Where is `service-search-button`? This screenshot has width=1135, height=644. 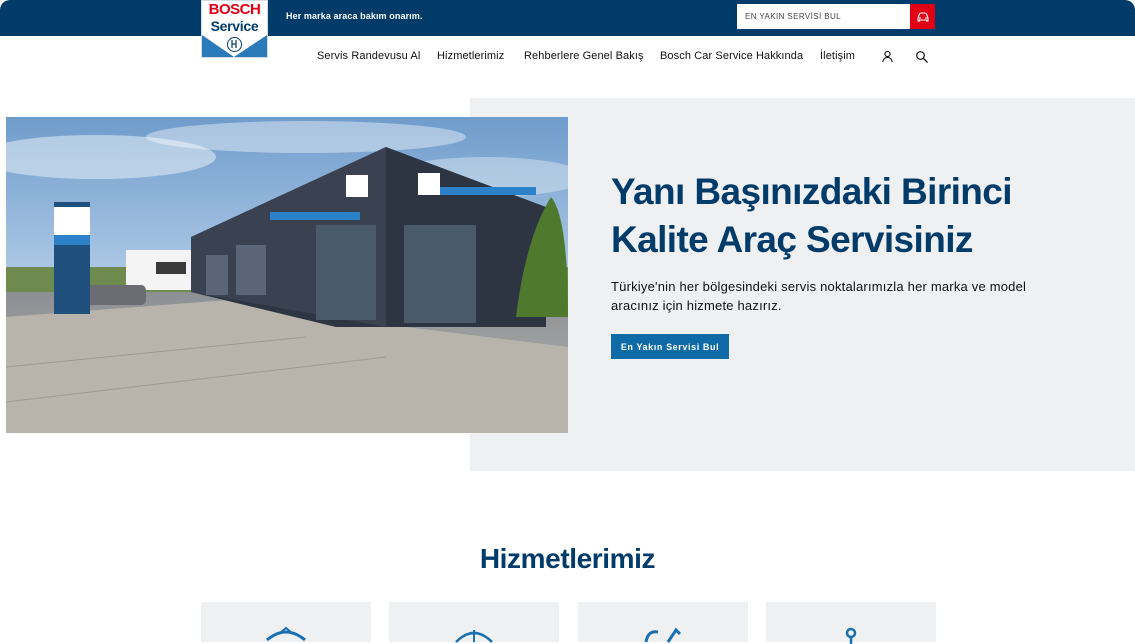
service-search-button is located at coordinates (922, 16).